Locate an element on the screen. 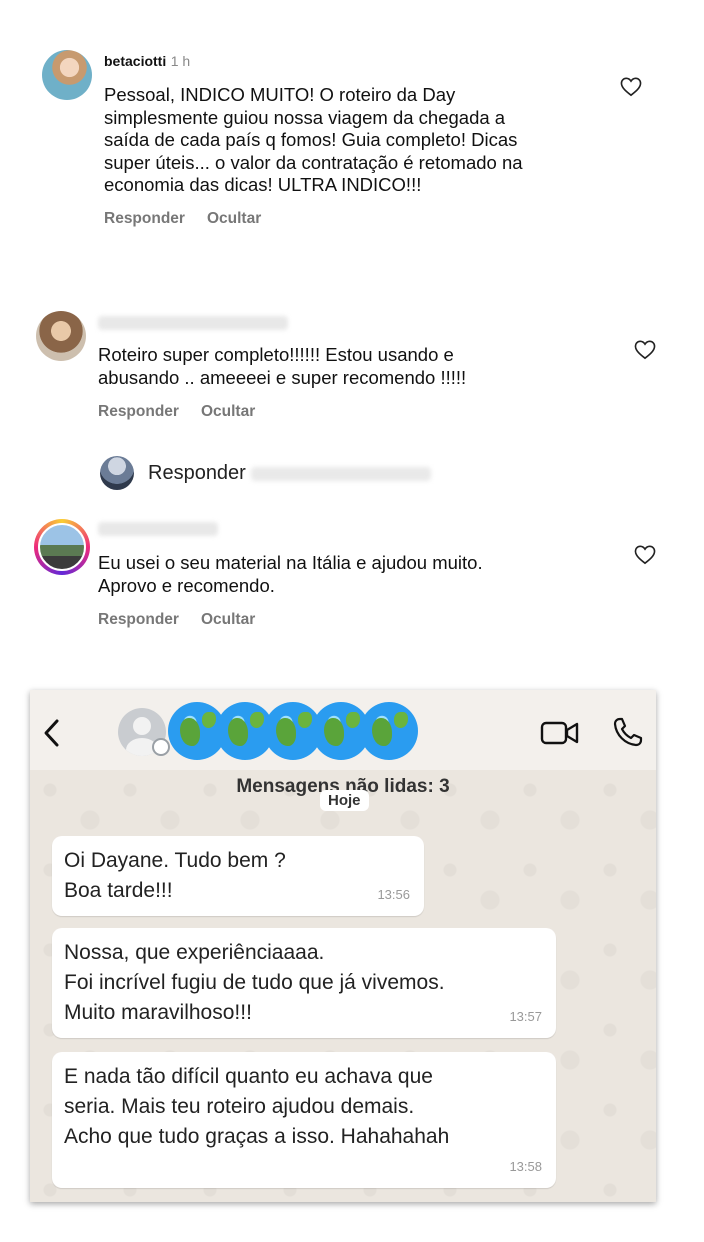 The height and width of the screenshot is (1242, 704). reply-prompt: Responder is located at coordinates (290, 473).